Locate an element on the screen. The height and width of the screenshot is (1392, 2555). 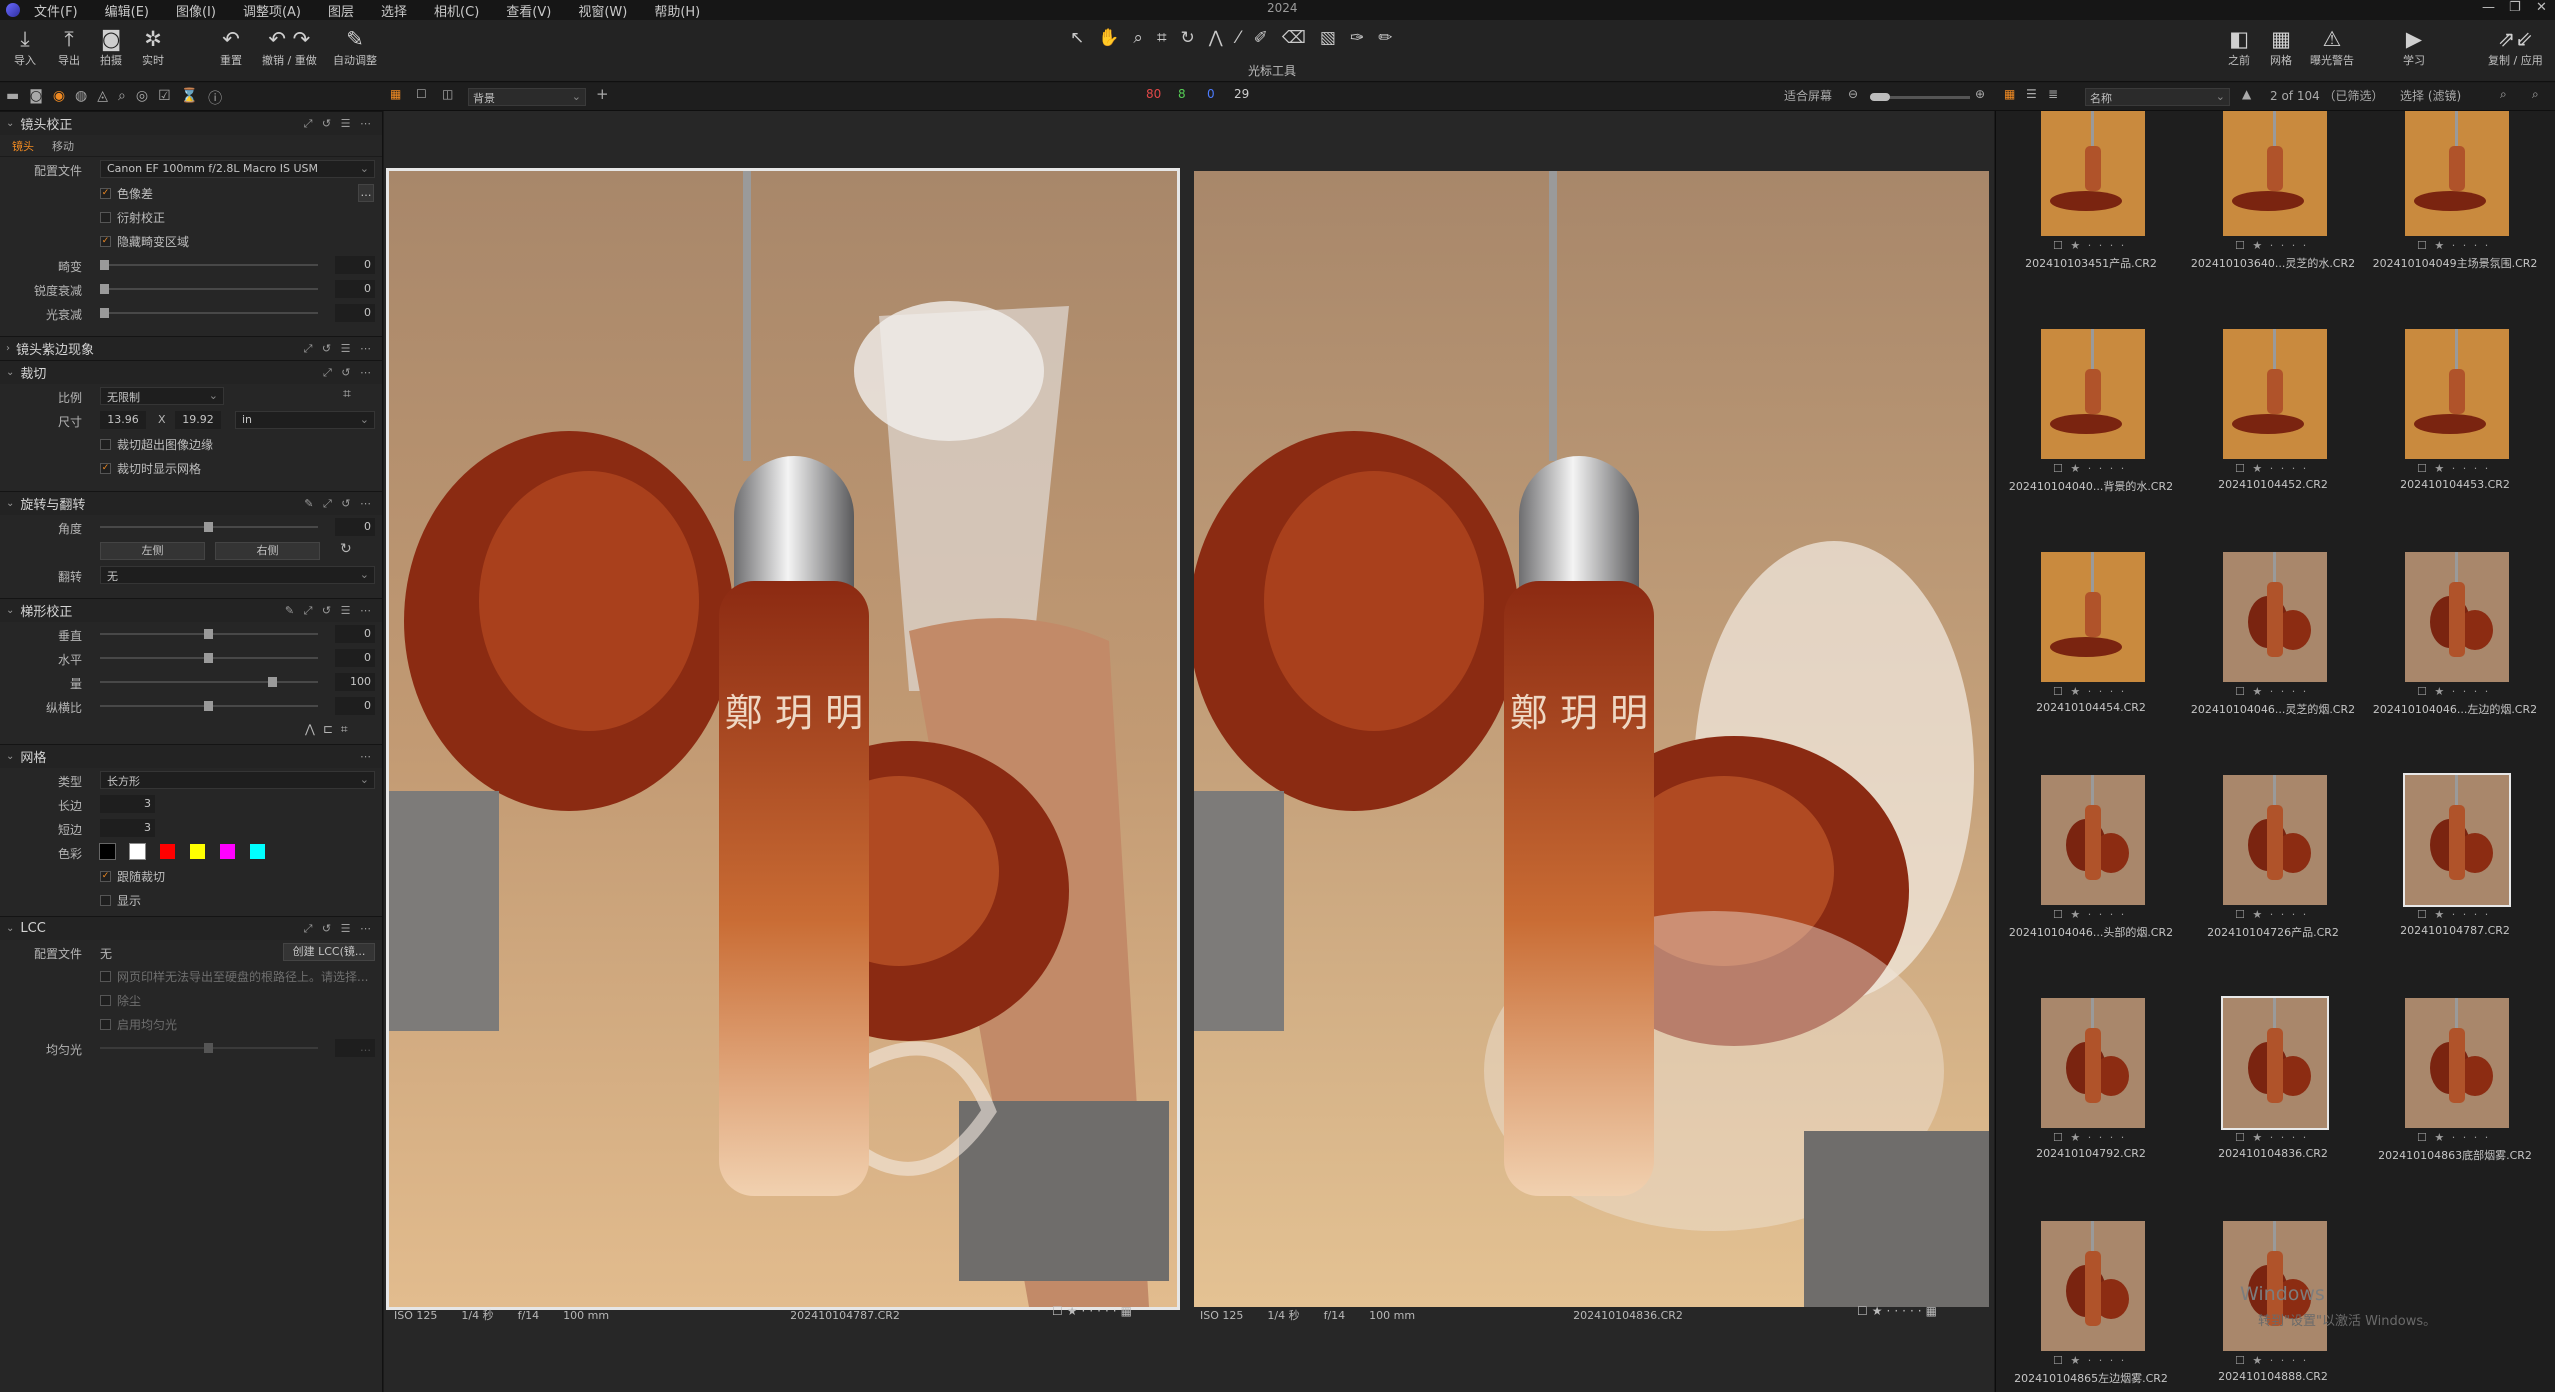
zoom-icon: ⌕ is located at coordinates (1138, 38).